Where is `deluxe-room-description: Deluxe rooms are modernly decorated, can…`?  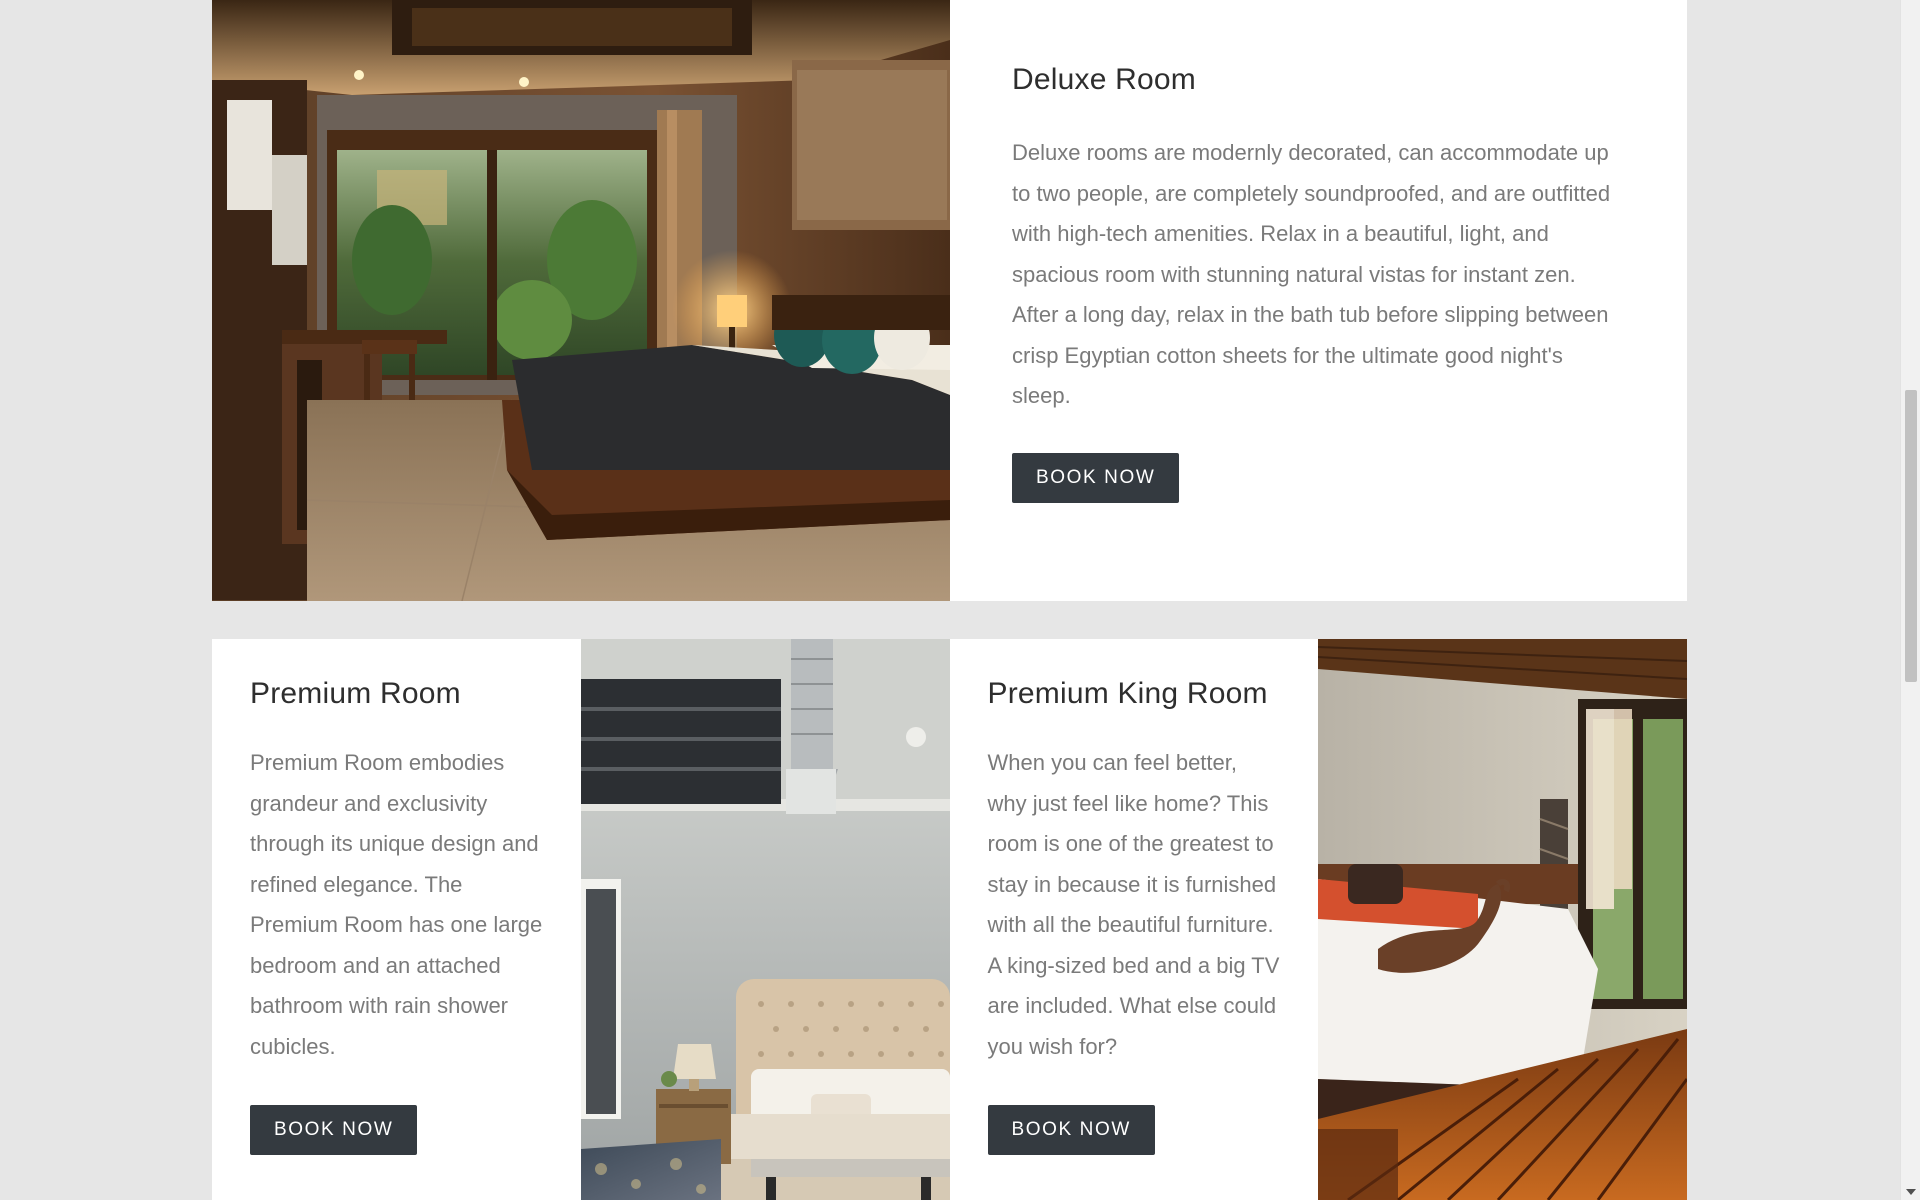
deluxe-room-description: Deluxe rooms are modernly decorated, can… is located at coordinates (1311, 274).